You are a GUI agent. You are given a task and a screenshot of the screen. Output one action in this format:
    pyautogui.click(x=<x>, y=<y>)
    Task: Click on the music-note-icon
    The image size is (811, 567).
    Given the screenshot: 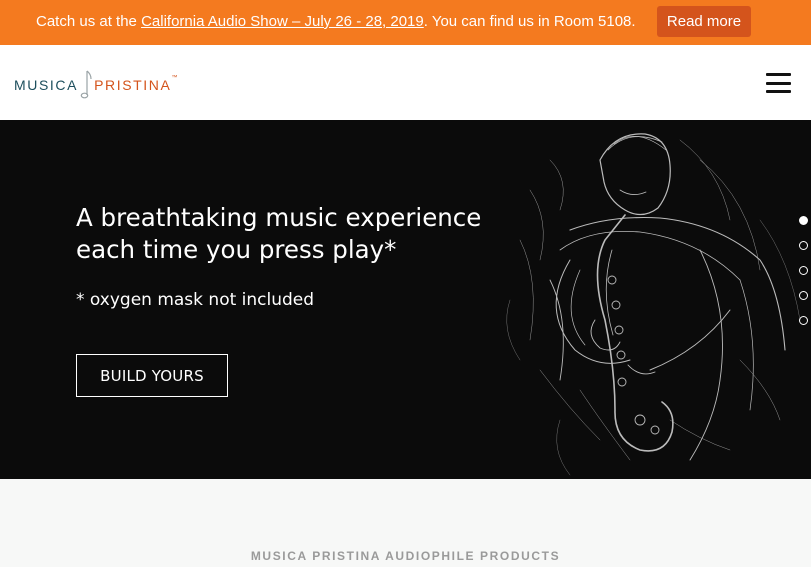 What is the action you would take?
    pyautogui.click(x=86, y=84)
    